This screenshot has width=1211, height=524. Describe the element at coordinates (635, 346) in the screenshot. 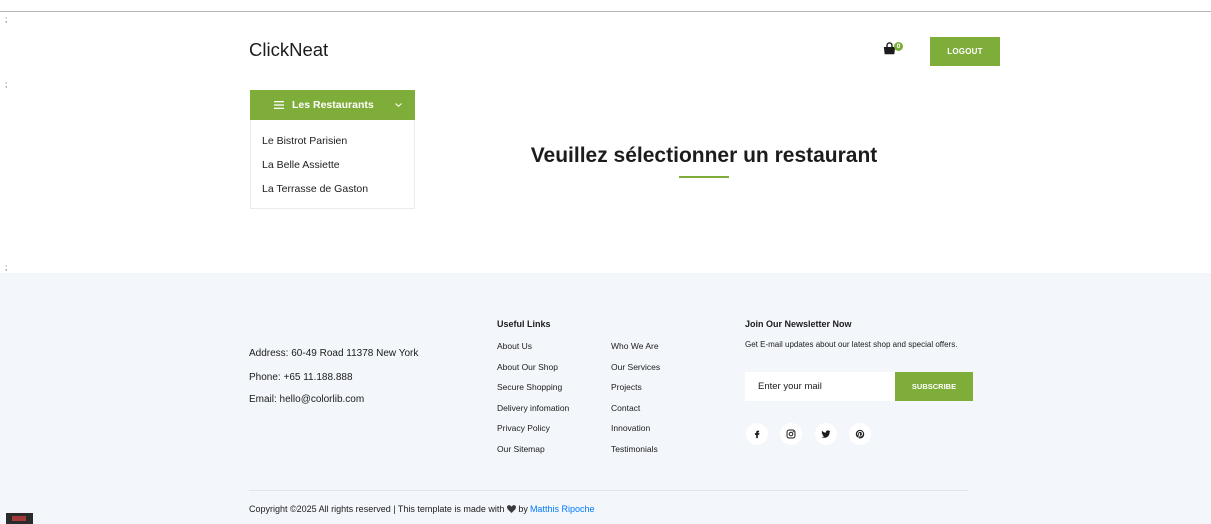

I see `footer-link: Who We Are` at that location.